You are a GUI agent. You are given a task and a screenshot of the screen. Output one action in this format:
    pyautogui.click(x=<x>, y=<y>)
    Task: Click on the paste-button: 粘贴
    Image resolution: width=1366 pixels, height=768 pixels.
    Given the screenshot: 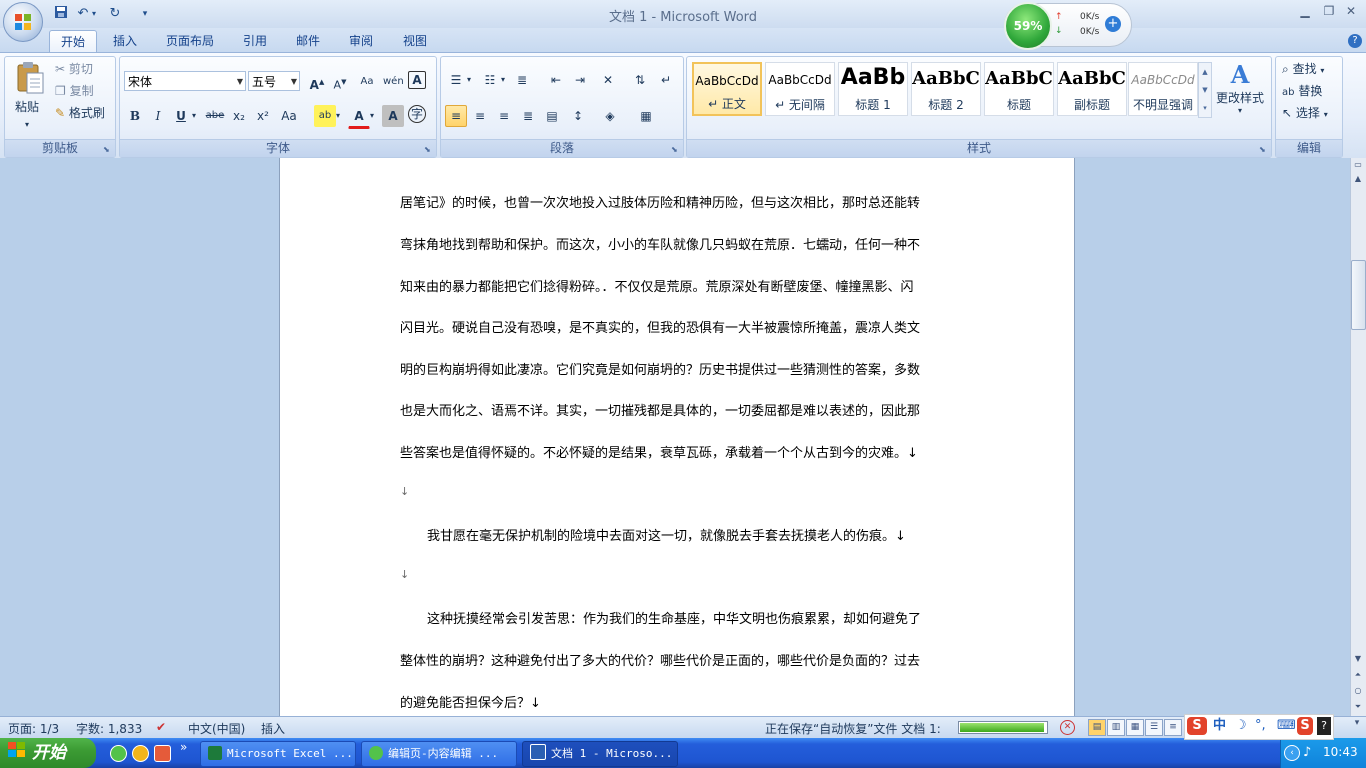 What is the action you would take?
    pyautogui.click(x=27, y=107)
    